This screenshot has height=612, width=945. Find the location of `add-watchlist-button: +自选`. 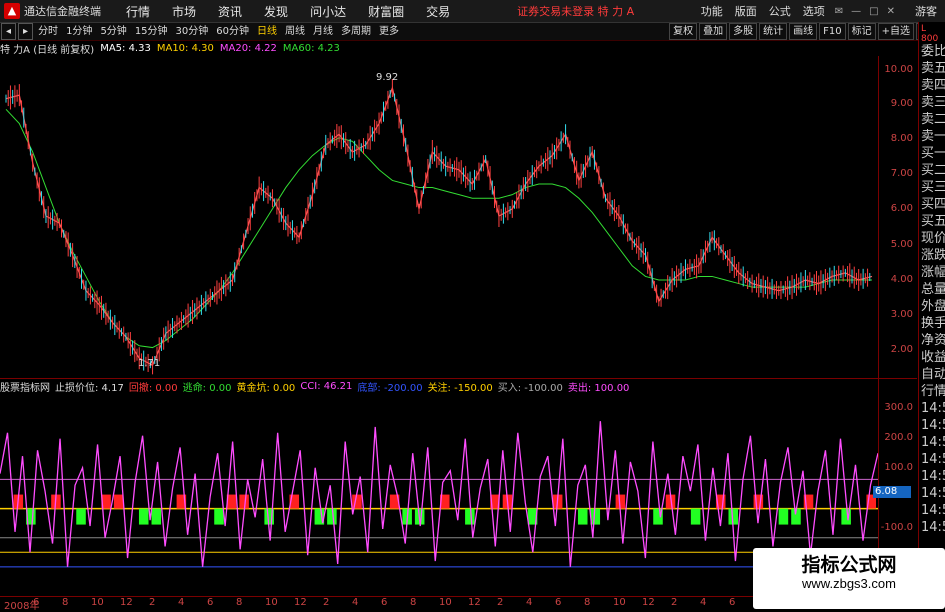

add-watchlist-button: +自选 is located at coordinates (895, 31).